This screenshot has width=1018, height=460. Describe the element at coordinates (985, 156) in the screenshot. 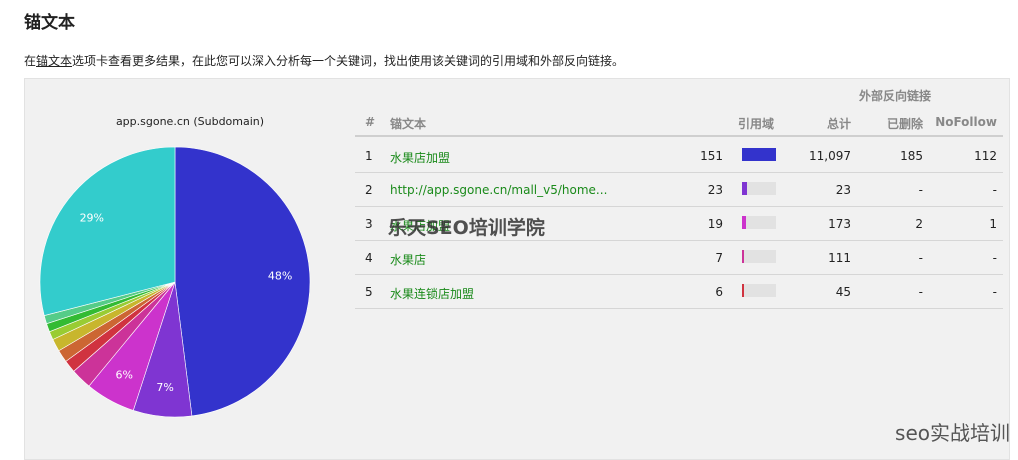

I see `row-nofollow: 112` at that location.